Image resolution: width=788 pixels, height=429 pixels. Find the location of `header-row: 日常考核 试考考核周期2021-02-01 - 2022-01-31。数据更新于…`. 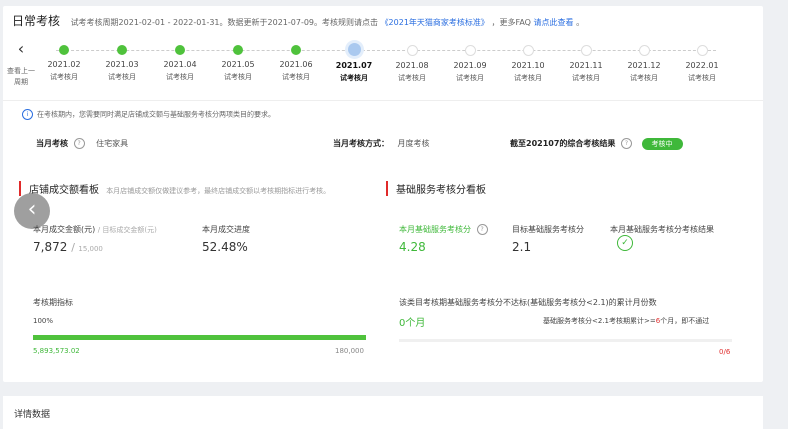

header-row: 日常考核 试考考核周期2021-02-01 - 2022-01-31。数据更新于… is located at coordinates (298, 20).